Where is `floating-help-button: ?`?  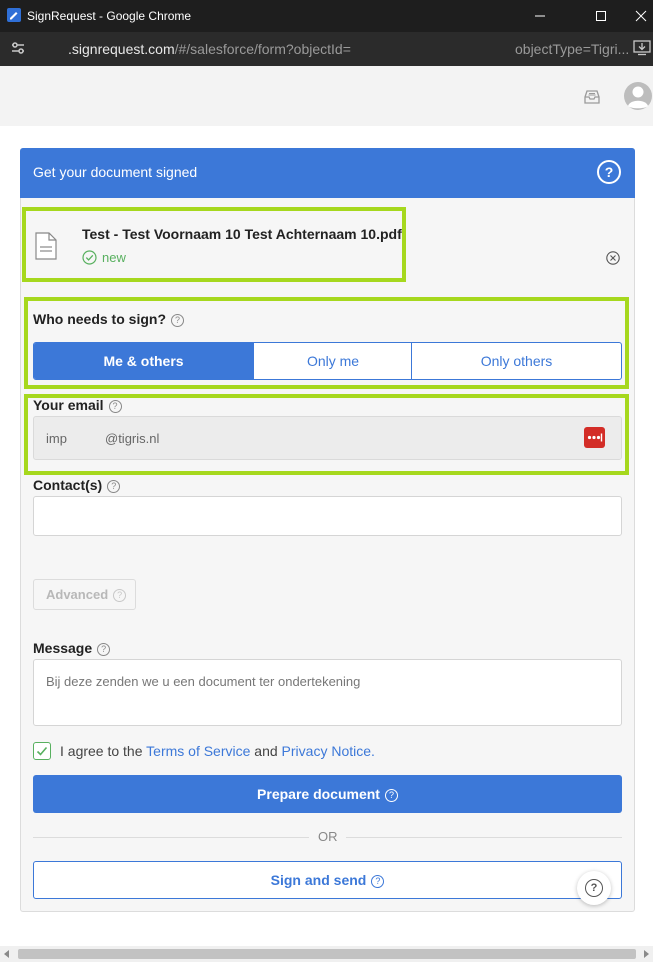
floating-help-button: ? is located at coordinates (594, 888).